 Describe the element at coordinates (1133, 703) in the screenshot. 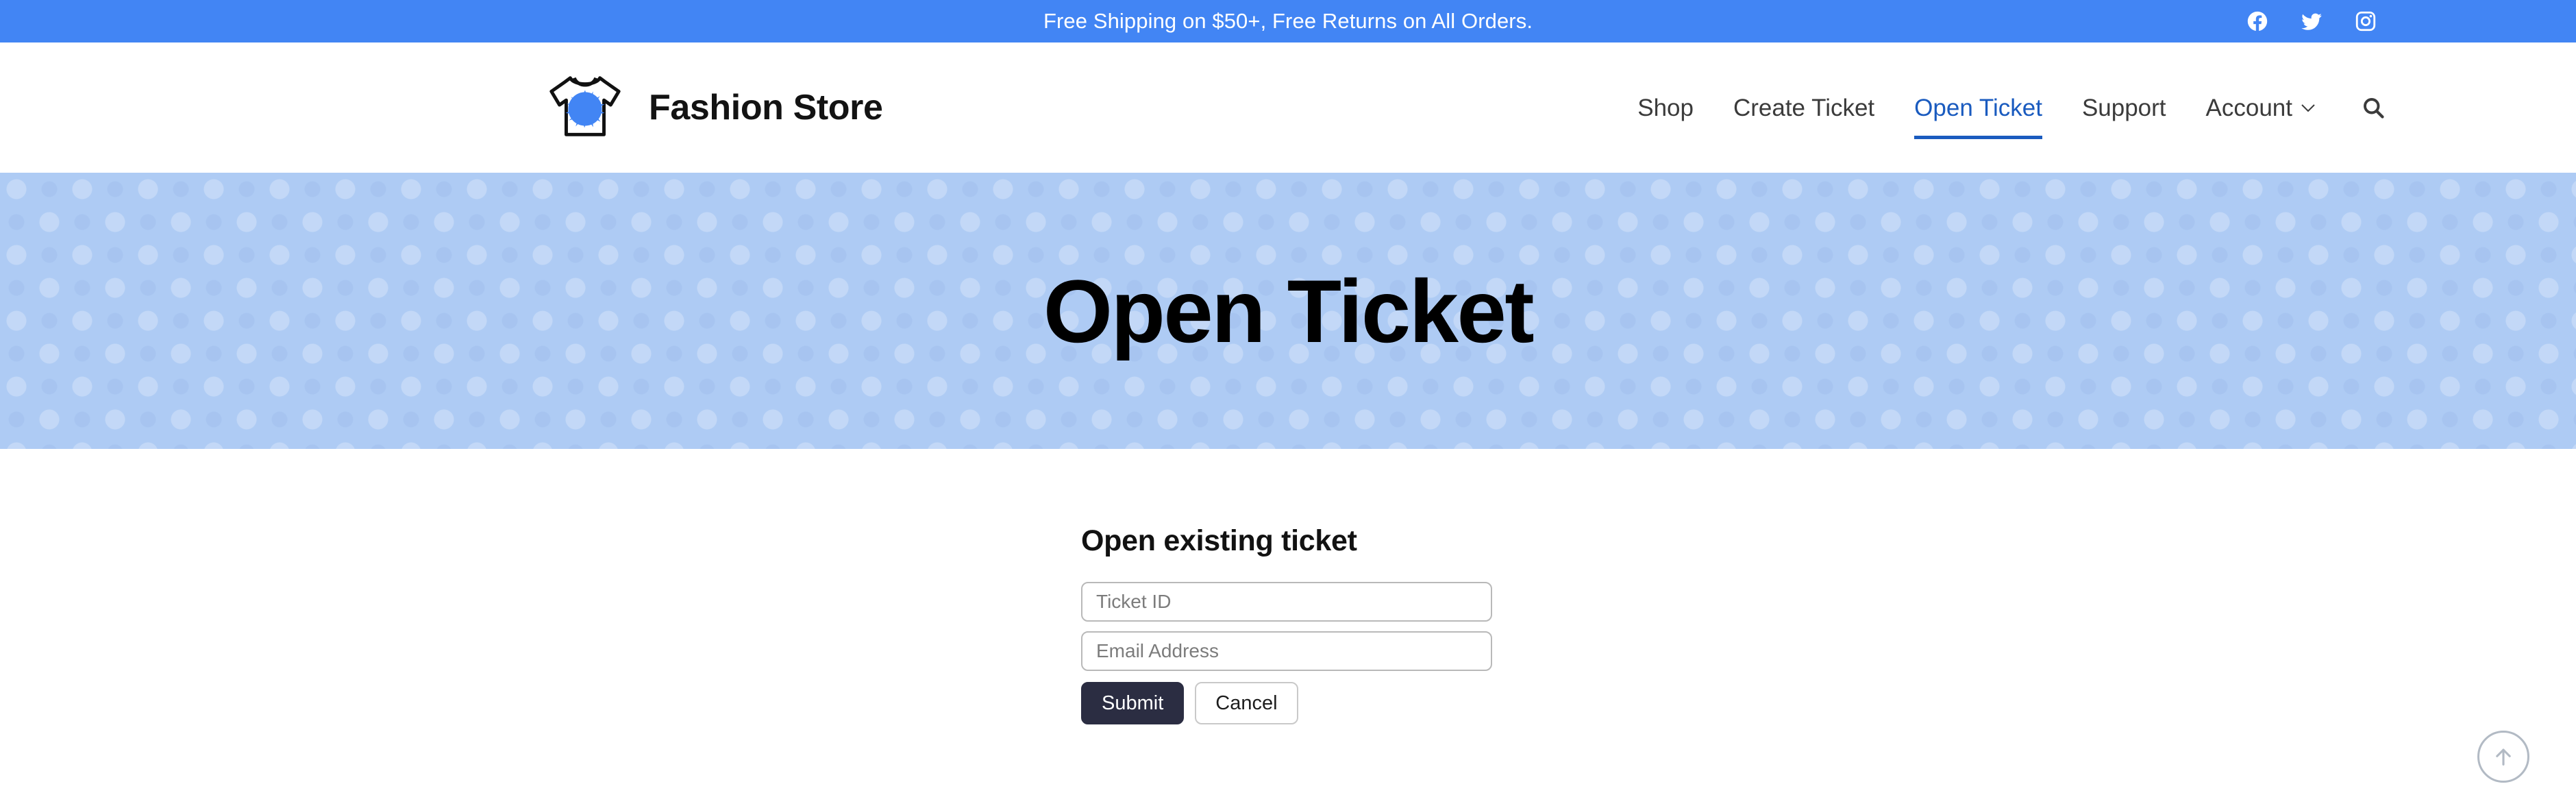

I see `submit-button: Submit` at that location.